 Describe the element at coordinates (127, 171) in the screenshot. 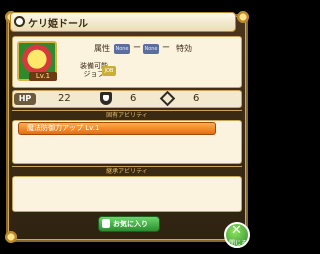

I see `inherit-ability-header: 継承アビリティ` at that location.